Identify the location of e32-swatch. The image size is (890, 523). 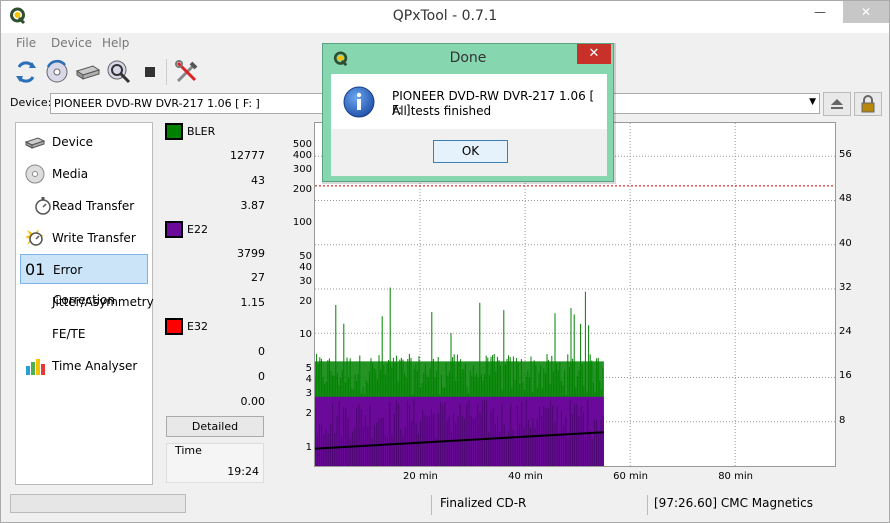
(174, 326).